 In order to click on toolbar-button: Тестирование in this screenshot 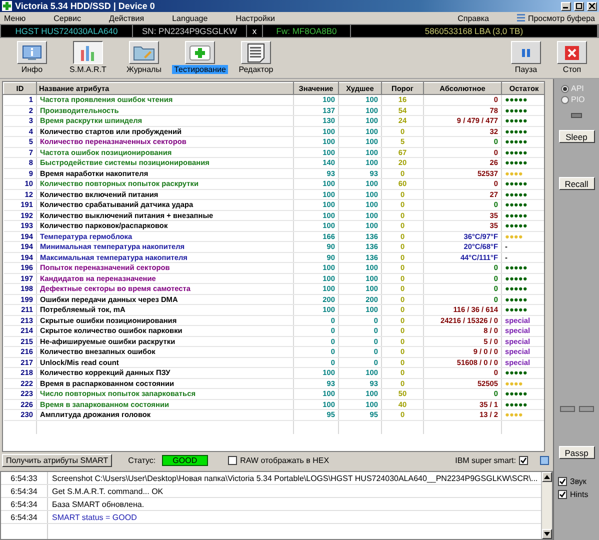, I will do `click(200, 57)`.